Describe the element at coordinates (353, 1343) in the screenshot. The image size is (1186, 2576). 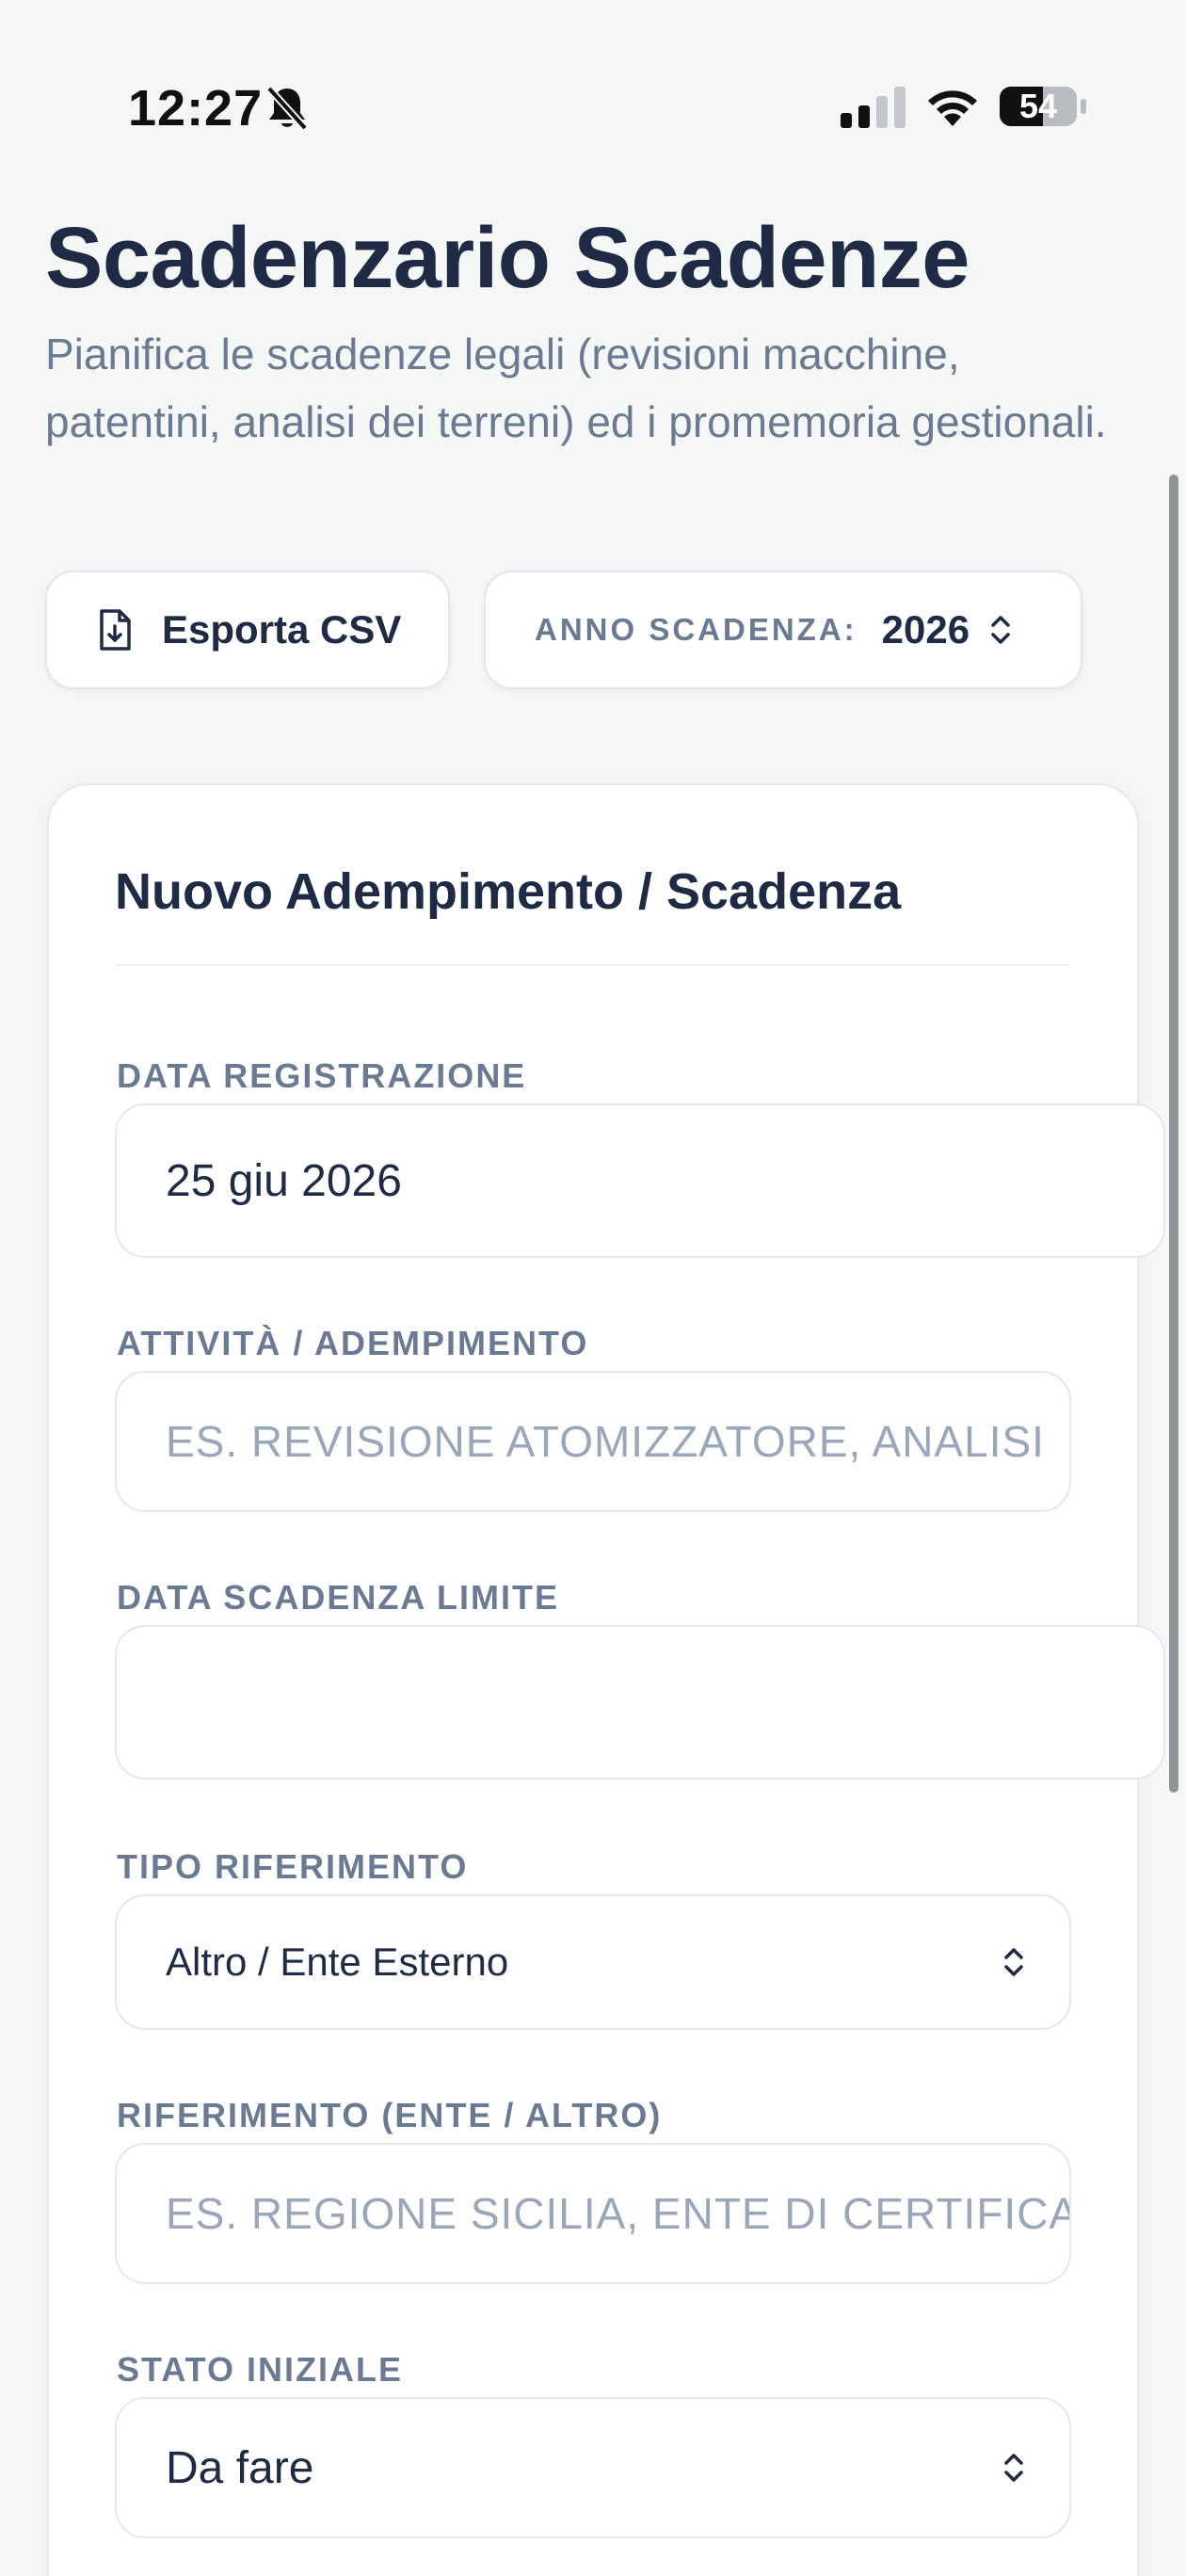
I see `activity-label: ATTIVITÀ / ADEMPIMENTO` at that location.